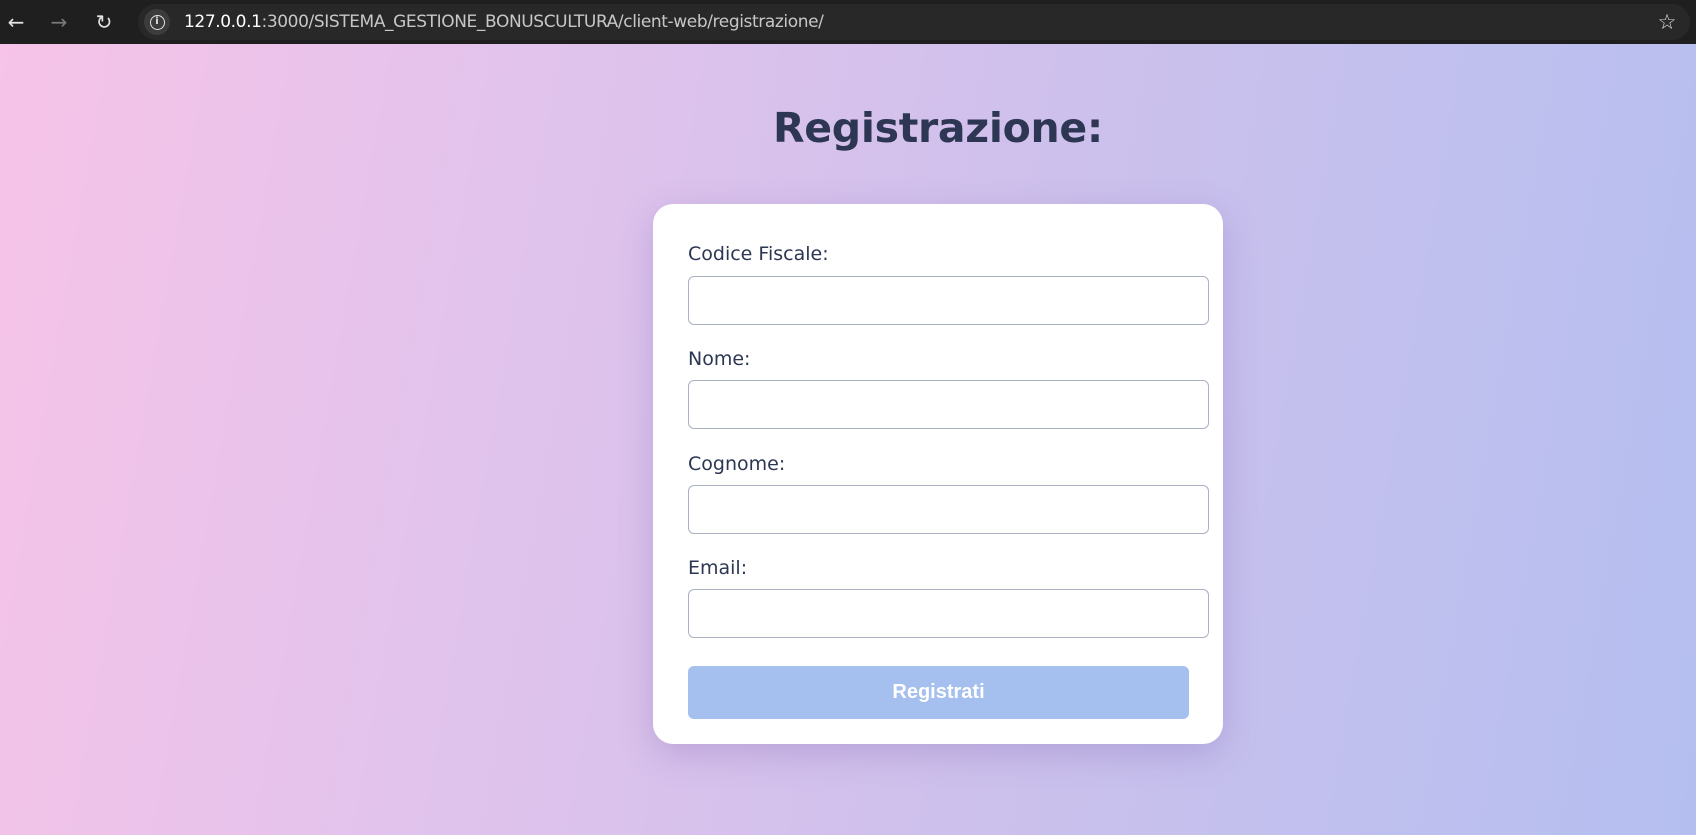 This screenshot has width=1696, height=835. I want to click on cognome-input, so click(948, 509).